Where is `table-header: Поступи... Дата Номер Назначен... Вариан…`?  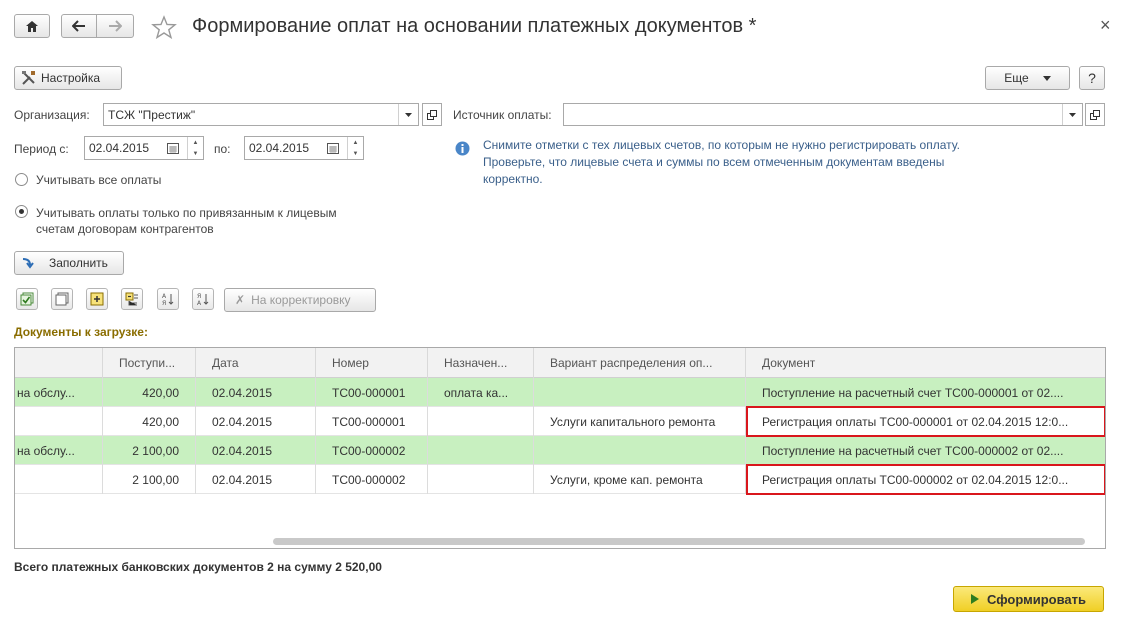 table-header: Поступи... Дата Номер Назначен... Вариан… is located at coordinates (560, 363).